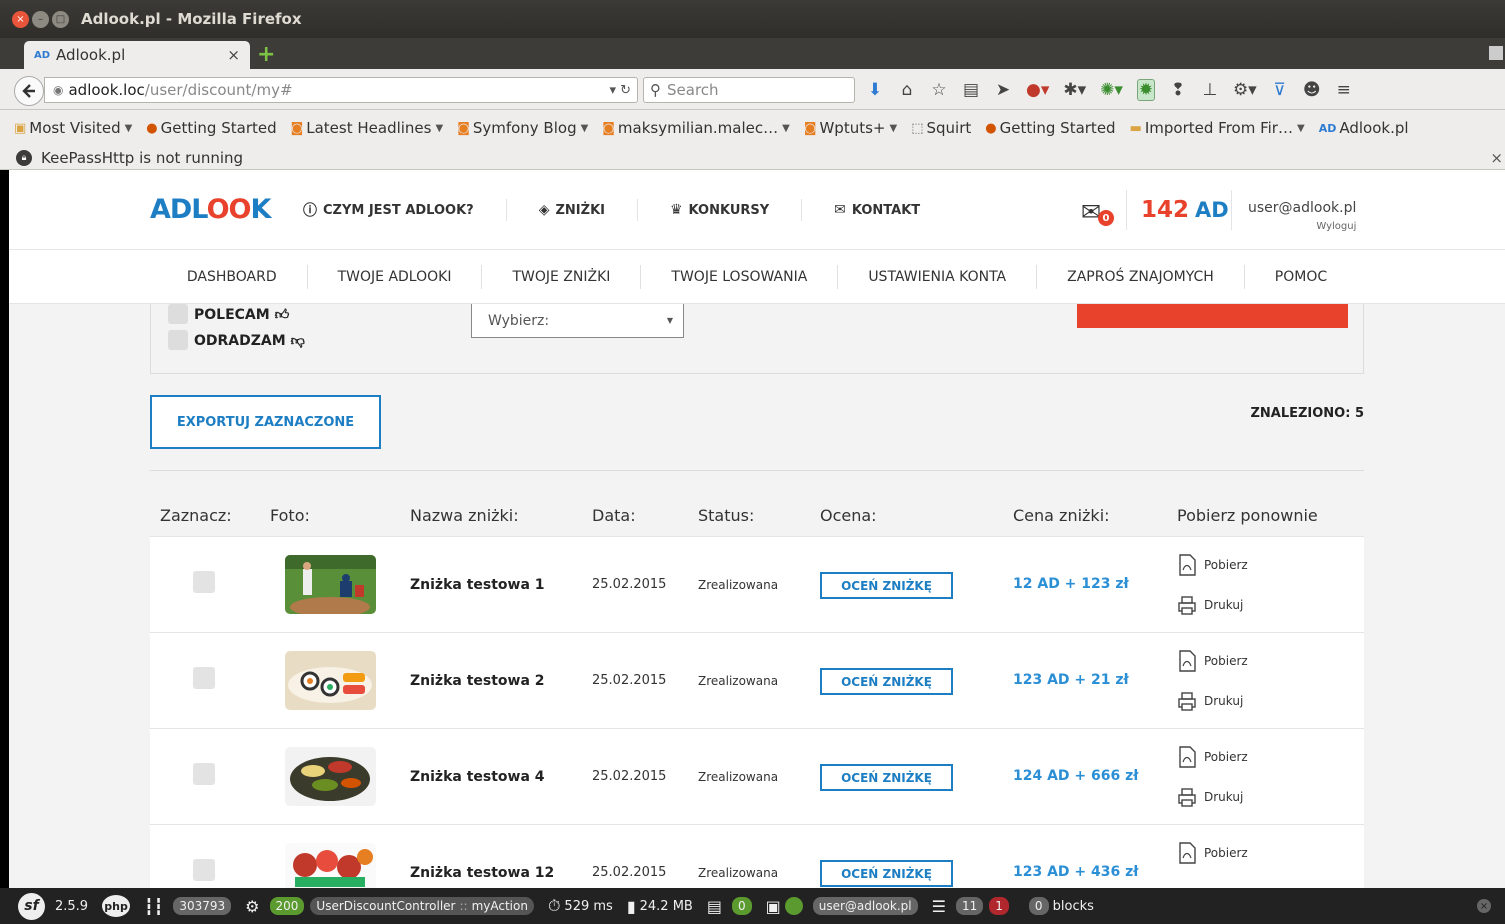  I want to click on tag-icon: ◈, so click(544, 210).